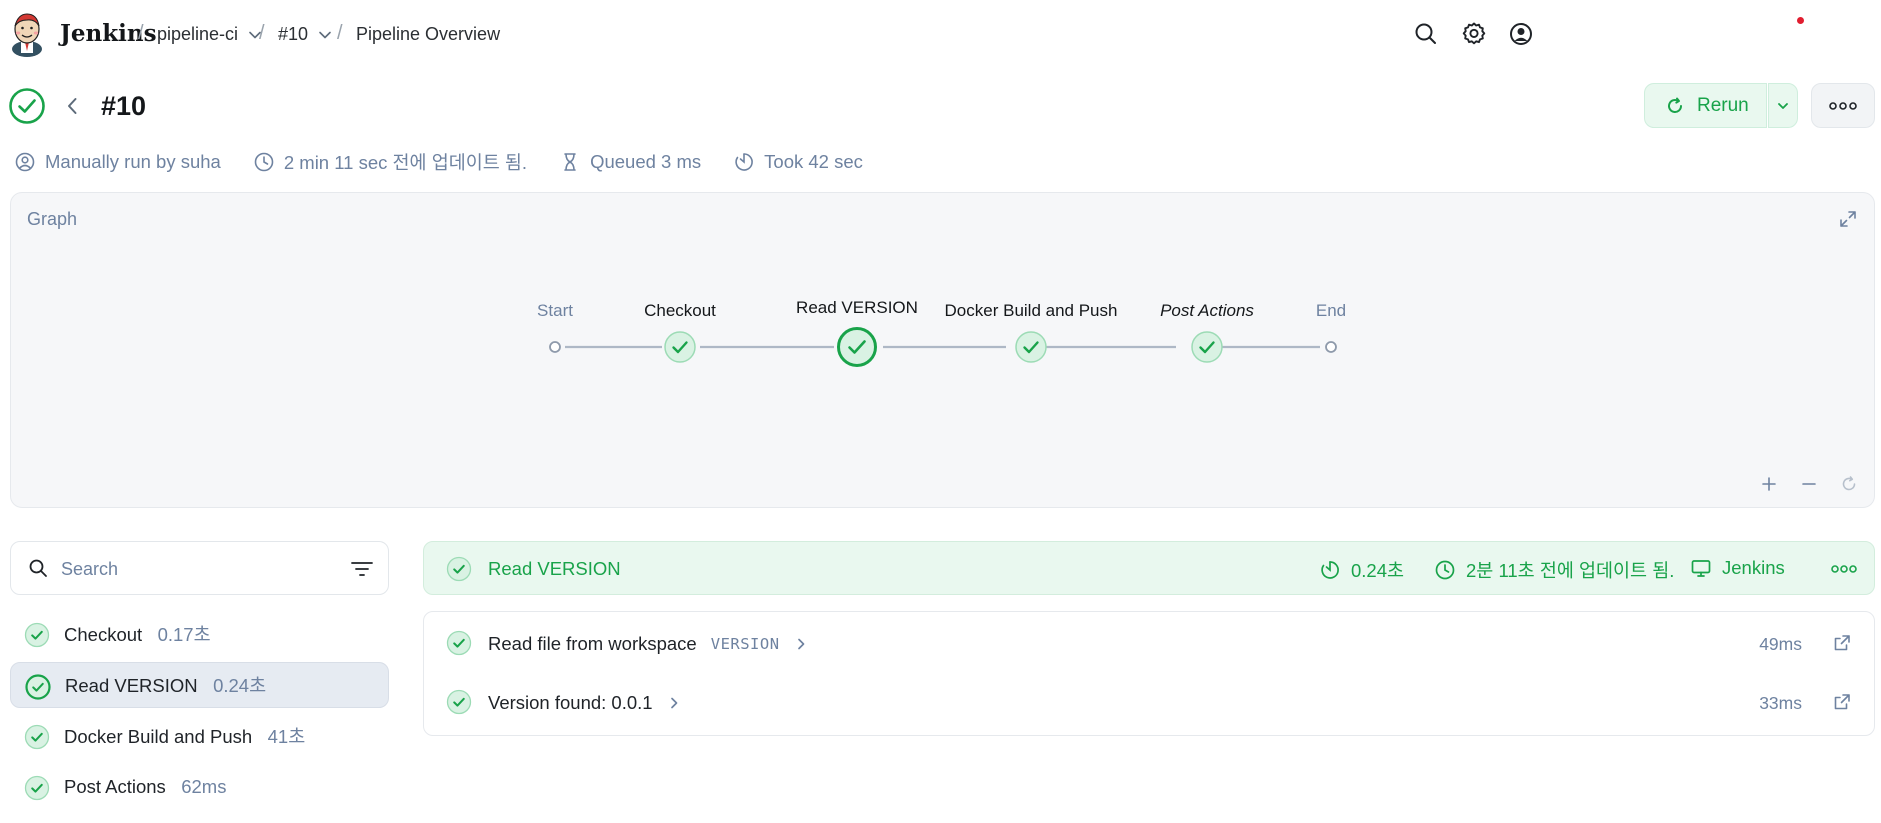 The image size is (1881, 823). Describe the element at coordinates (1675, 105) in the screenshot. I see `refresh-icon` at that location.